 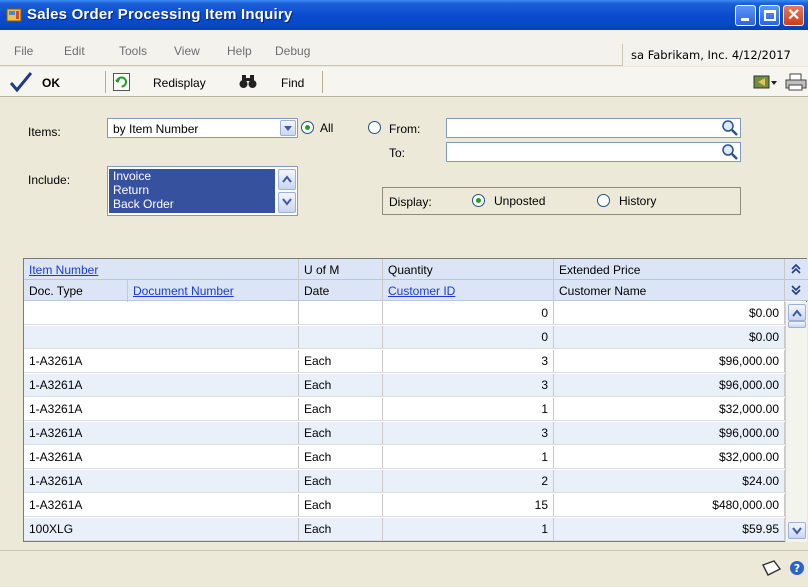 What do you see at coordinates (797, 324) in the screenshot?
I see `scroll-thumb` at bounding box center [797, 324].